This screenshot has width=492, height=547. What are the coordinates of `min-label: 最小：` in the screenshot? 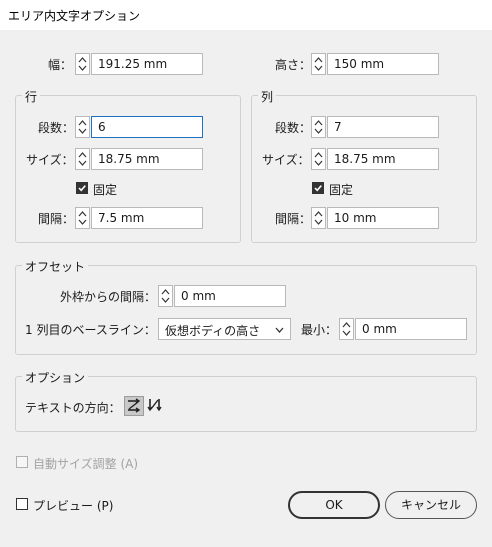 It's located at (319, 330).